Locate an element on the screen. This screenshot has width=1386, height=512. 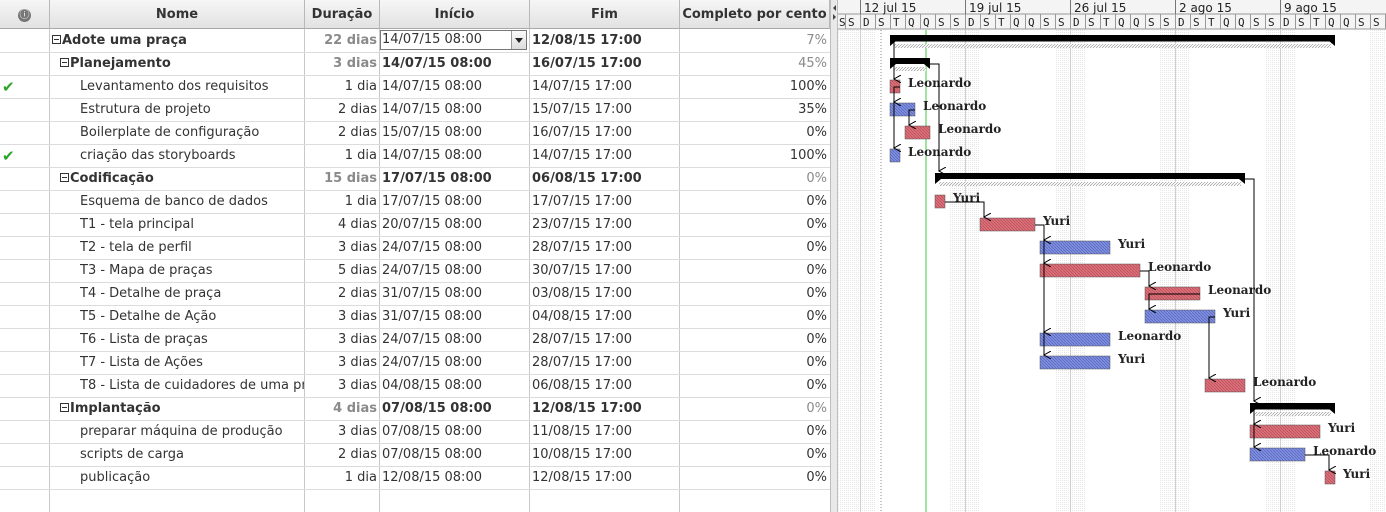
start-date-editor: 14/07/15 08:00 is located at coordinates (453, 40).